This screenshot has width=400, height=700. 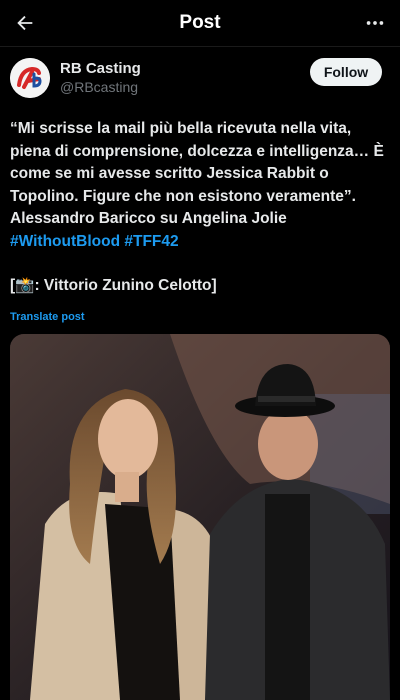 I want to click on top-bar: Post, so click(x=200, y=23).